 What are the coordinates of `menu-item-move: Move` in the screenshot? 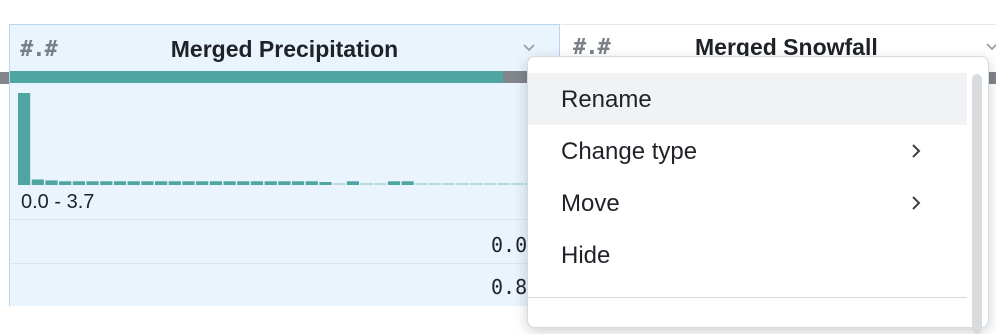 It's located at (747, 203).